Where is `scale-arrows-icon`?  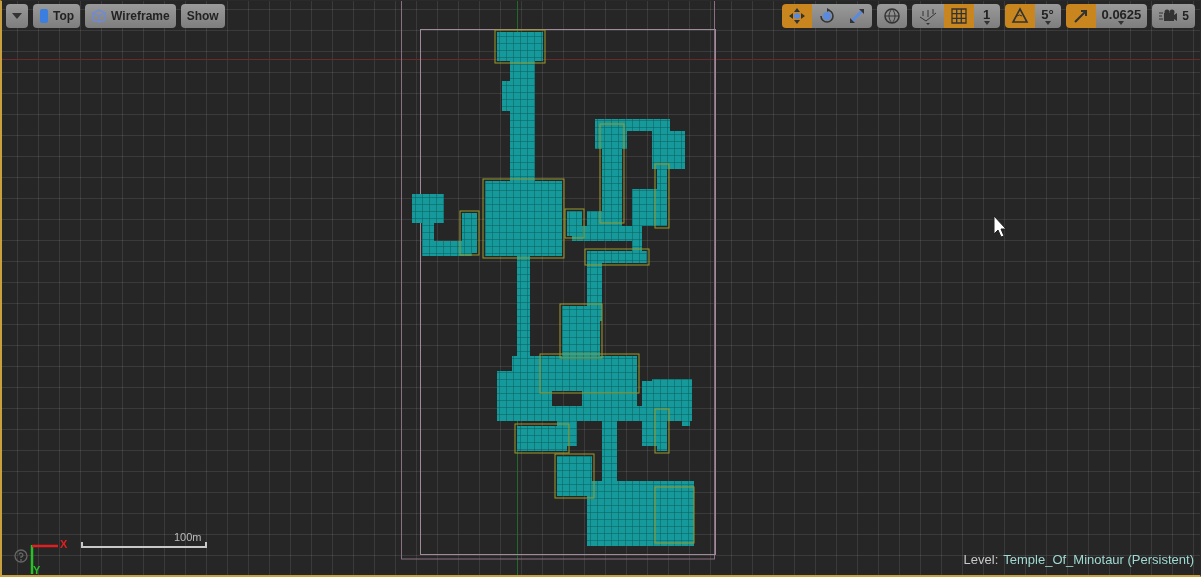
scale-arrows-icon is located at coordinates (856, 16).